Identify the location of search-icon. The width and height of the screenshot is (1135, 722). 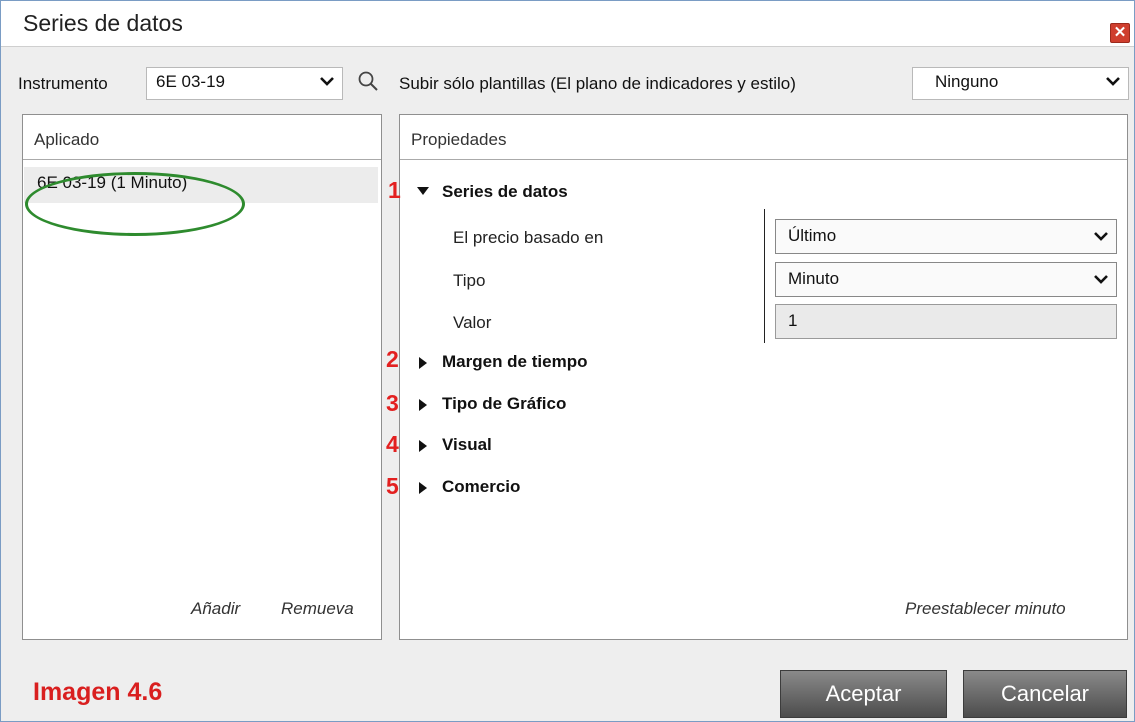
(368, 81).